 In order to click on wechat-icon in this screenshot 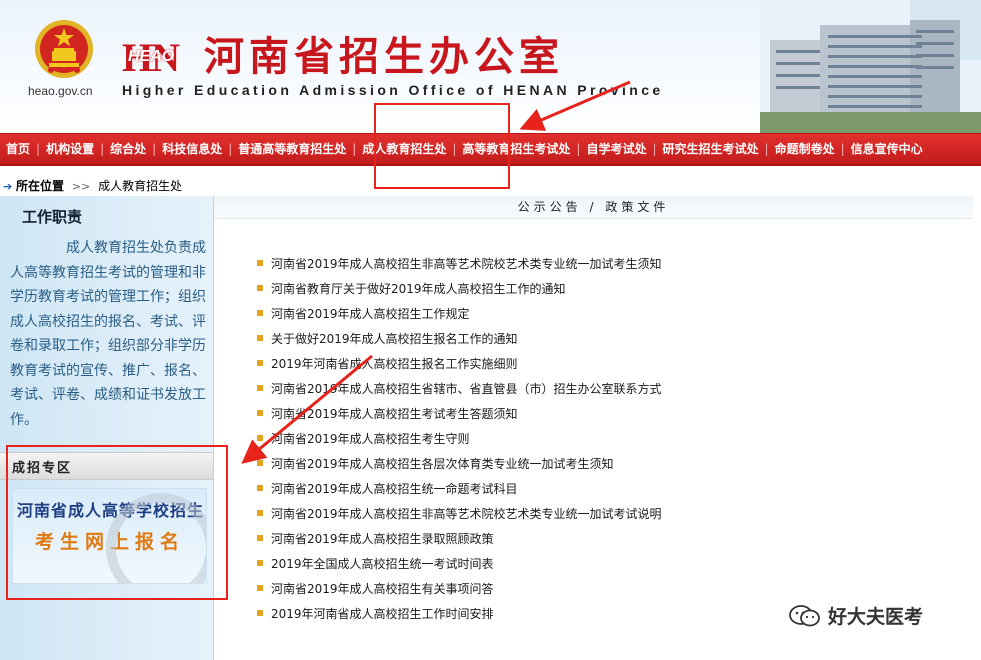, I will do `click(804, 615)`.